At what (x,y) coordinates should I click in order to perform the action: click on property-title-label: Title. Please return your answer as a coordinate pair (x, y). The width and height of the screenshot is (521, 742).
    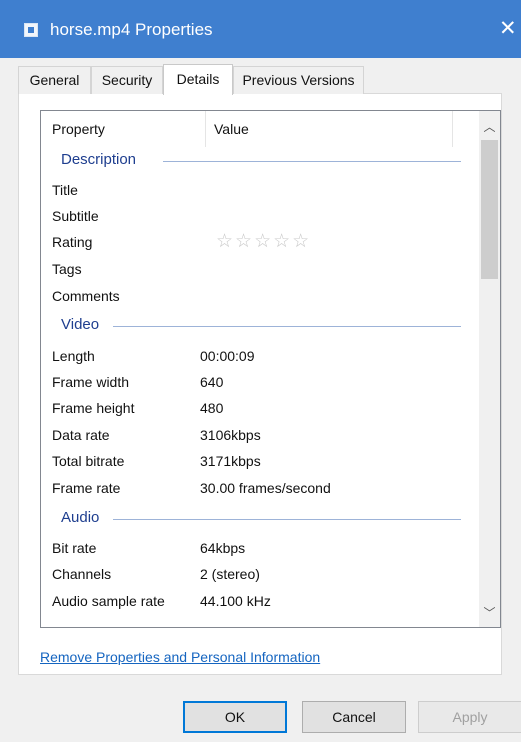
    Looking at the image, I should click on (65, 190).